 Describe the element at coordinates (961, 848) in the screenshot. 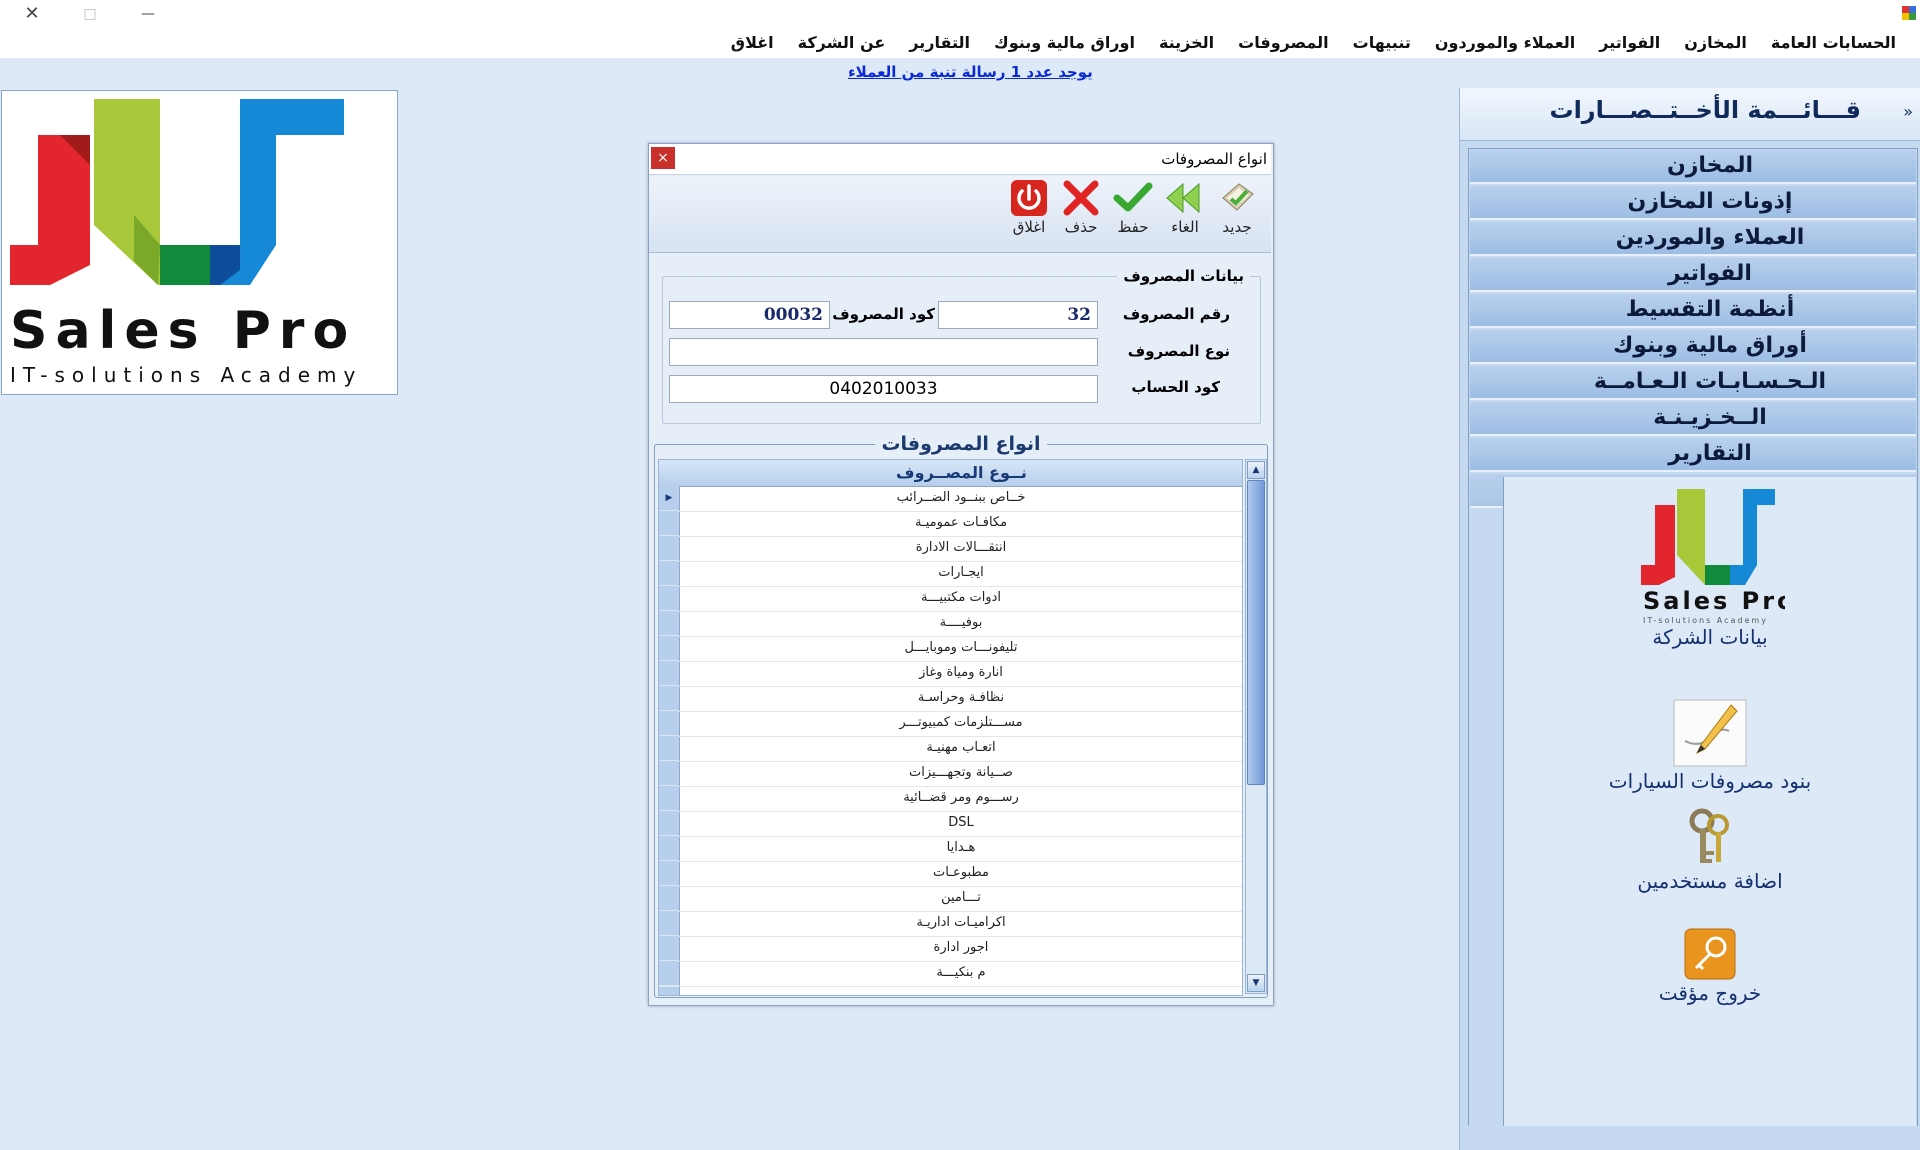

I see `expense-type-cell: هـدايا` at that location.